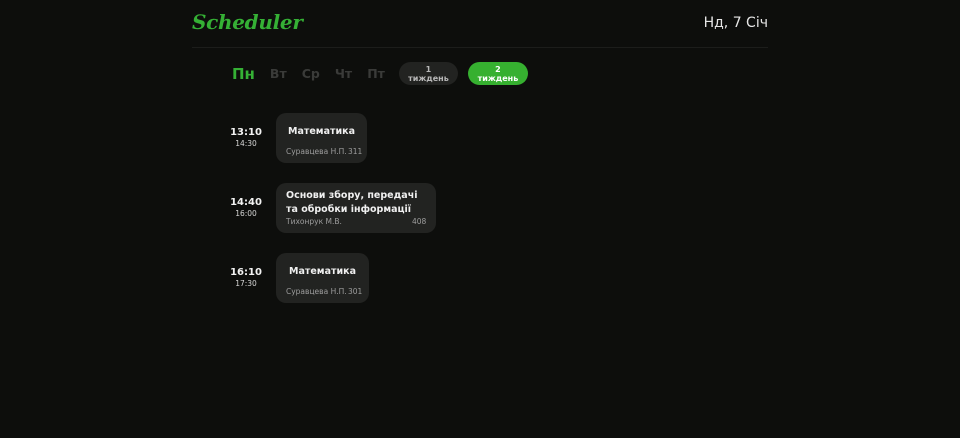 The height and width of the screenshot is (438, 960). I want to click on day-tab-fri: Пт, so click(376, 73).